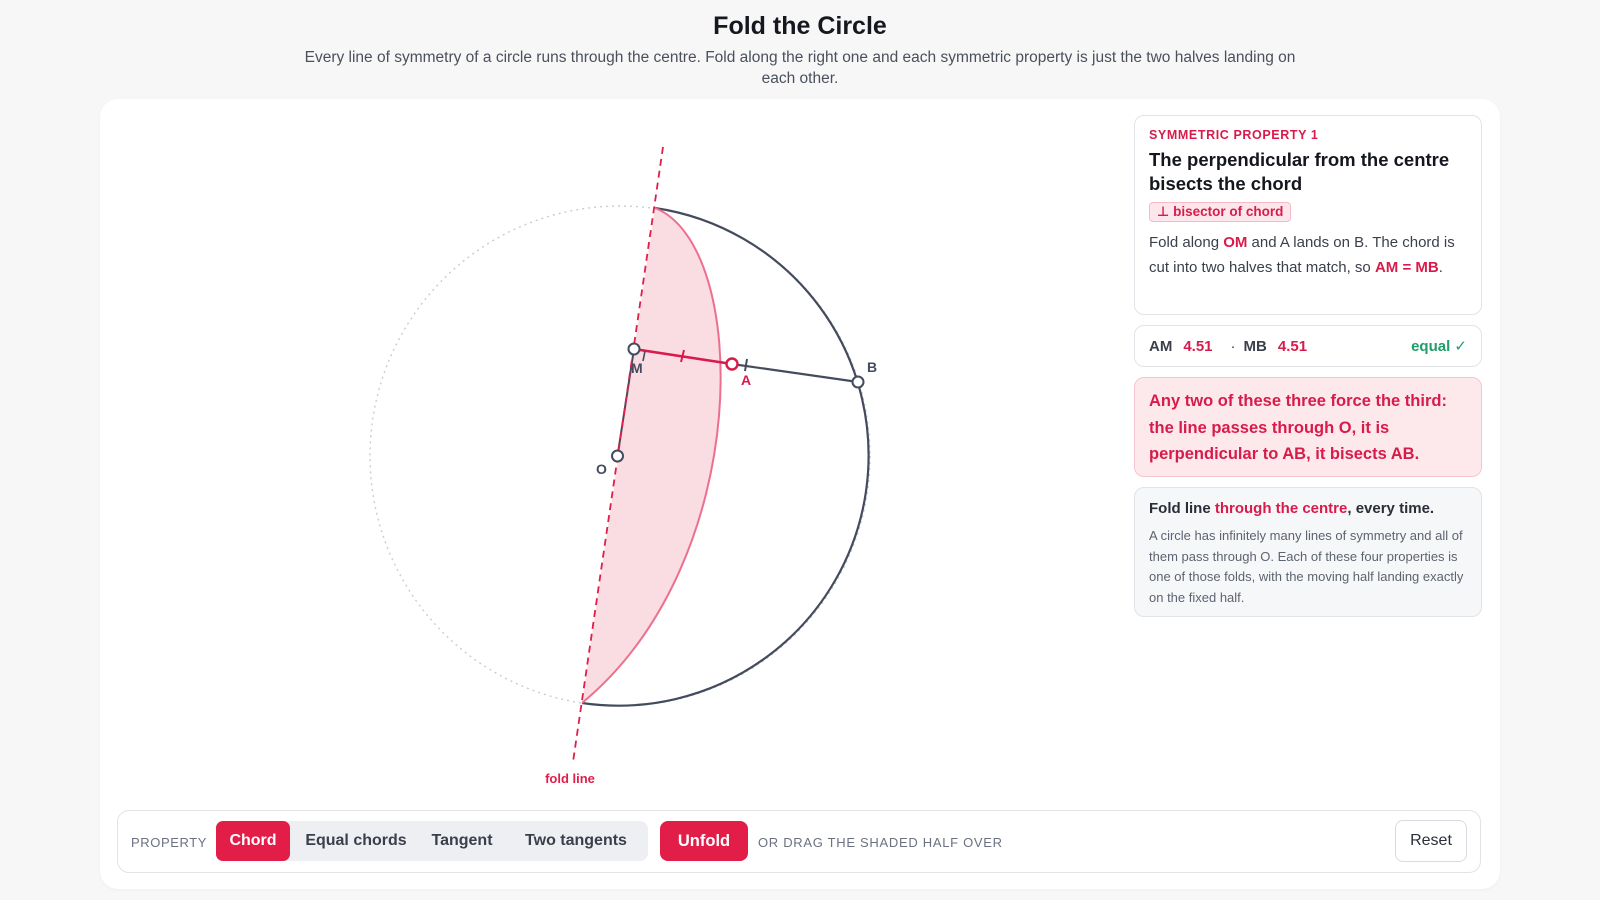 This screenshot has height=900, width=1600. I want to click on property-body-text: Fold along, so click(1186, 242).